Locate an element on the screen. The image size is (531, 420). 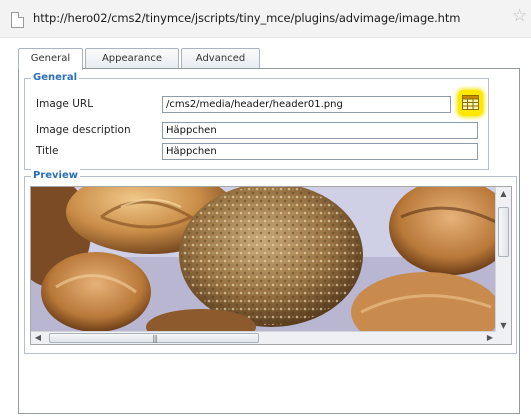
grip-icon: ||| is located at coordinates (155, 338).